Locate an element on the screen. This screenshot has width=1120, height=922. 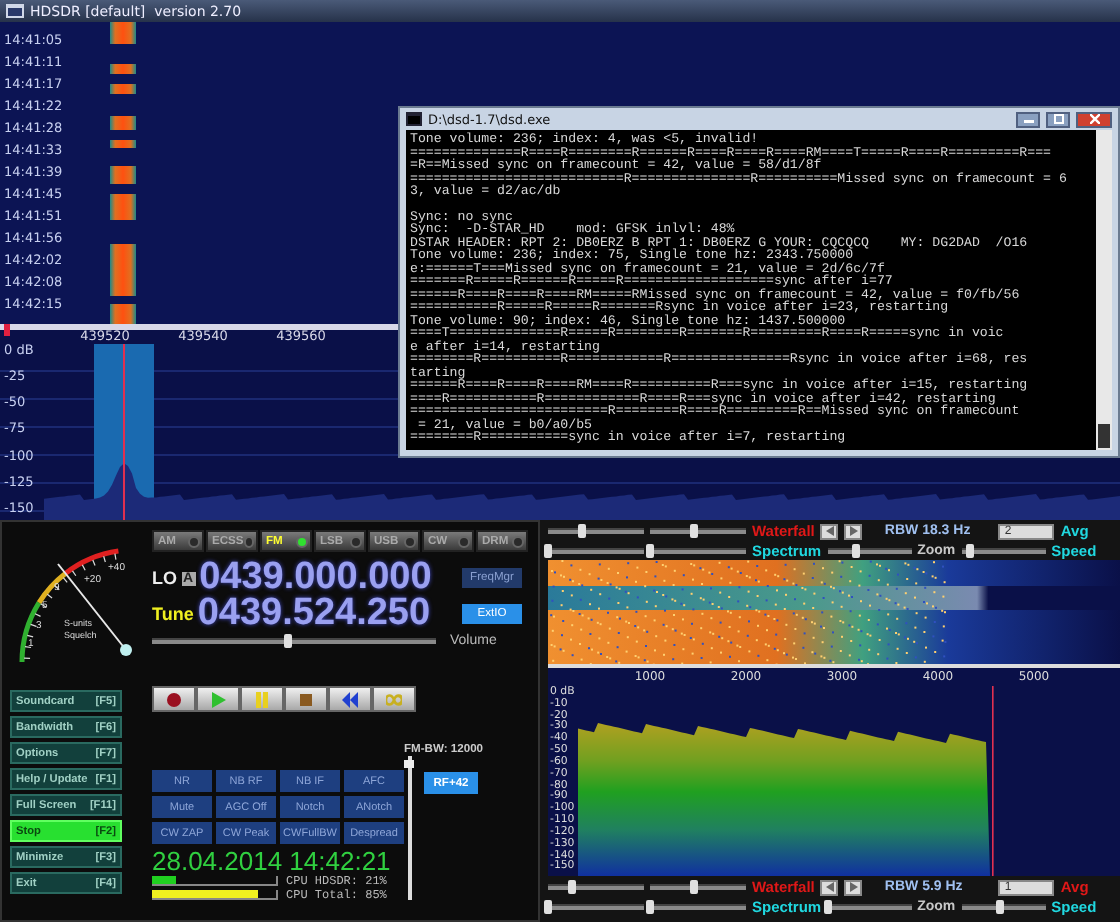
close-icon is located at coordinates (1094, 119).